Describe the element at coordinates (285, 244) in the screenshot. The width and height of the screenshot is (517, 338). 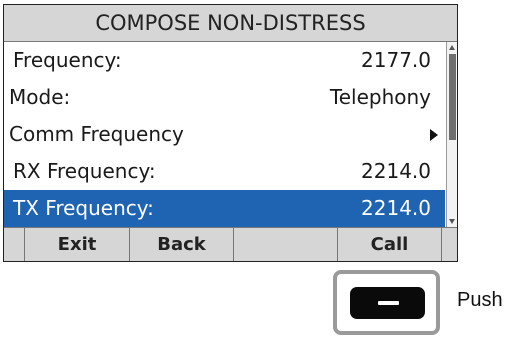
I see `softkey-blank` at that location.